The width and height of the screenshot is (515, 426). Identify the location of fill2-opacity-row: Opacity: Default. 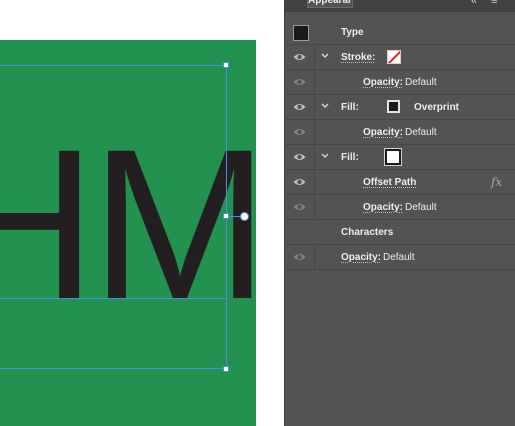
(400, 207).